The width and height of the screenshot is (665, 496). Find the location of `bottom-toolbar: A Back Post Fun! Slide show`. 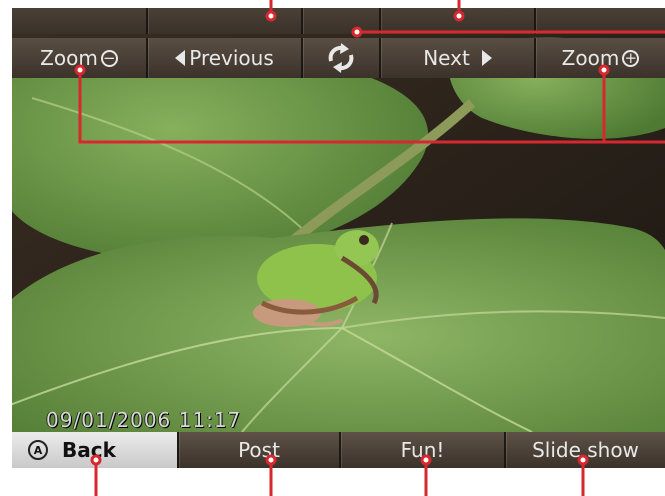

bottom-toolbar: A Back Post Fun! Slide show is located at coordinates (338, 450).